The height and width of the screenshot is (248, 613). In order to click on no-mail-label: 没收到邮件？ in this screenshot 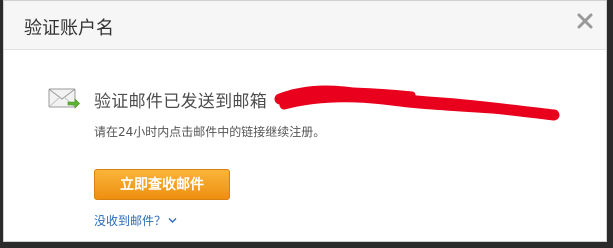, I will do `click(130, 221)`.